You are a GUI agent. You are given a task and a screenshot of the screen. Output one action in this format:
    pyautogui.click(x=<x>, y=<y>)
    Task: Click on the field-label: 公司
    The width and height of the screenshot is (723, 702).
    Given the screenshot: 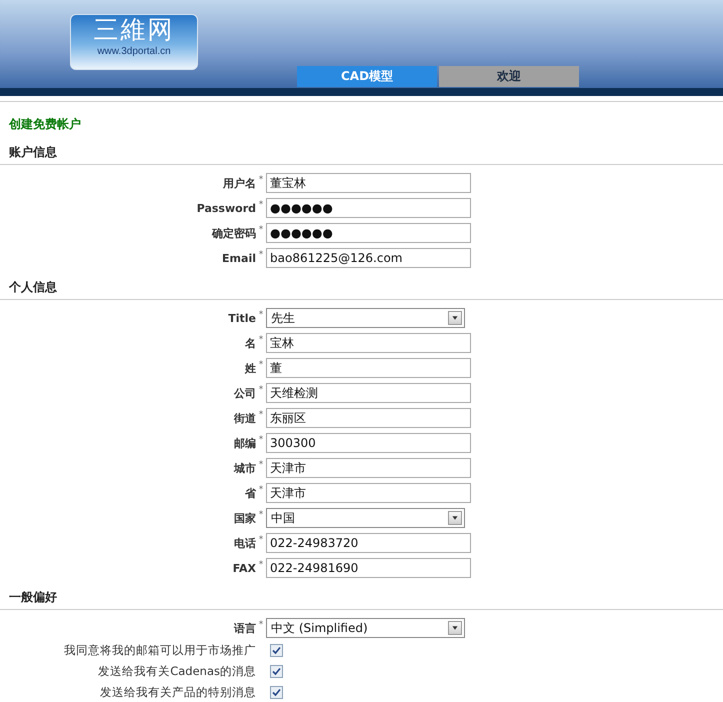 What is the action you would take?
    pyautogui.click(x=244, y=393)
    